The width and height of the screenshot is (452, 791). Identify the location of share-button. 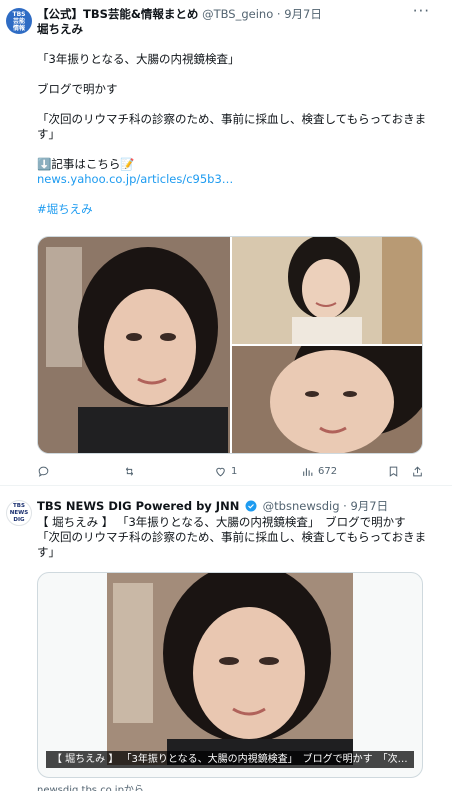
(417, 471).